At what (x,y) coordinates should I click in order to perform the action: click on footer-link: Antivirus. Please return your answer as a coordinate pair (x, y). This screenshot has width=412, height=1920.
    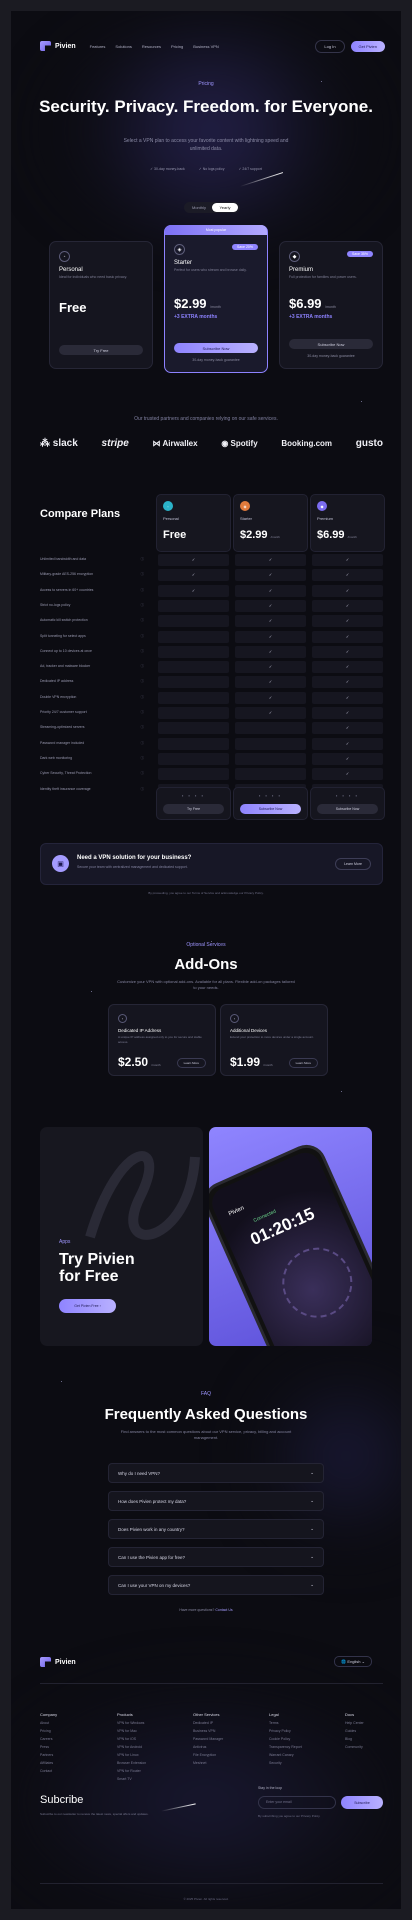
    Looking at the image, I should click on (208, 1747).